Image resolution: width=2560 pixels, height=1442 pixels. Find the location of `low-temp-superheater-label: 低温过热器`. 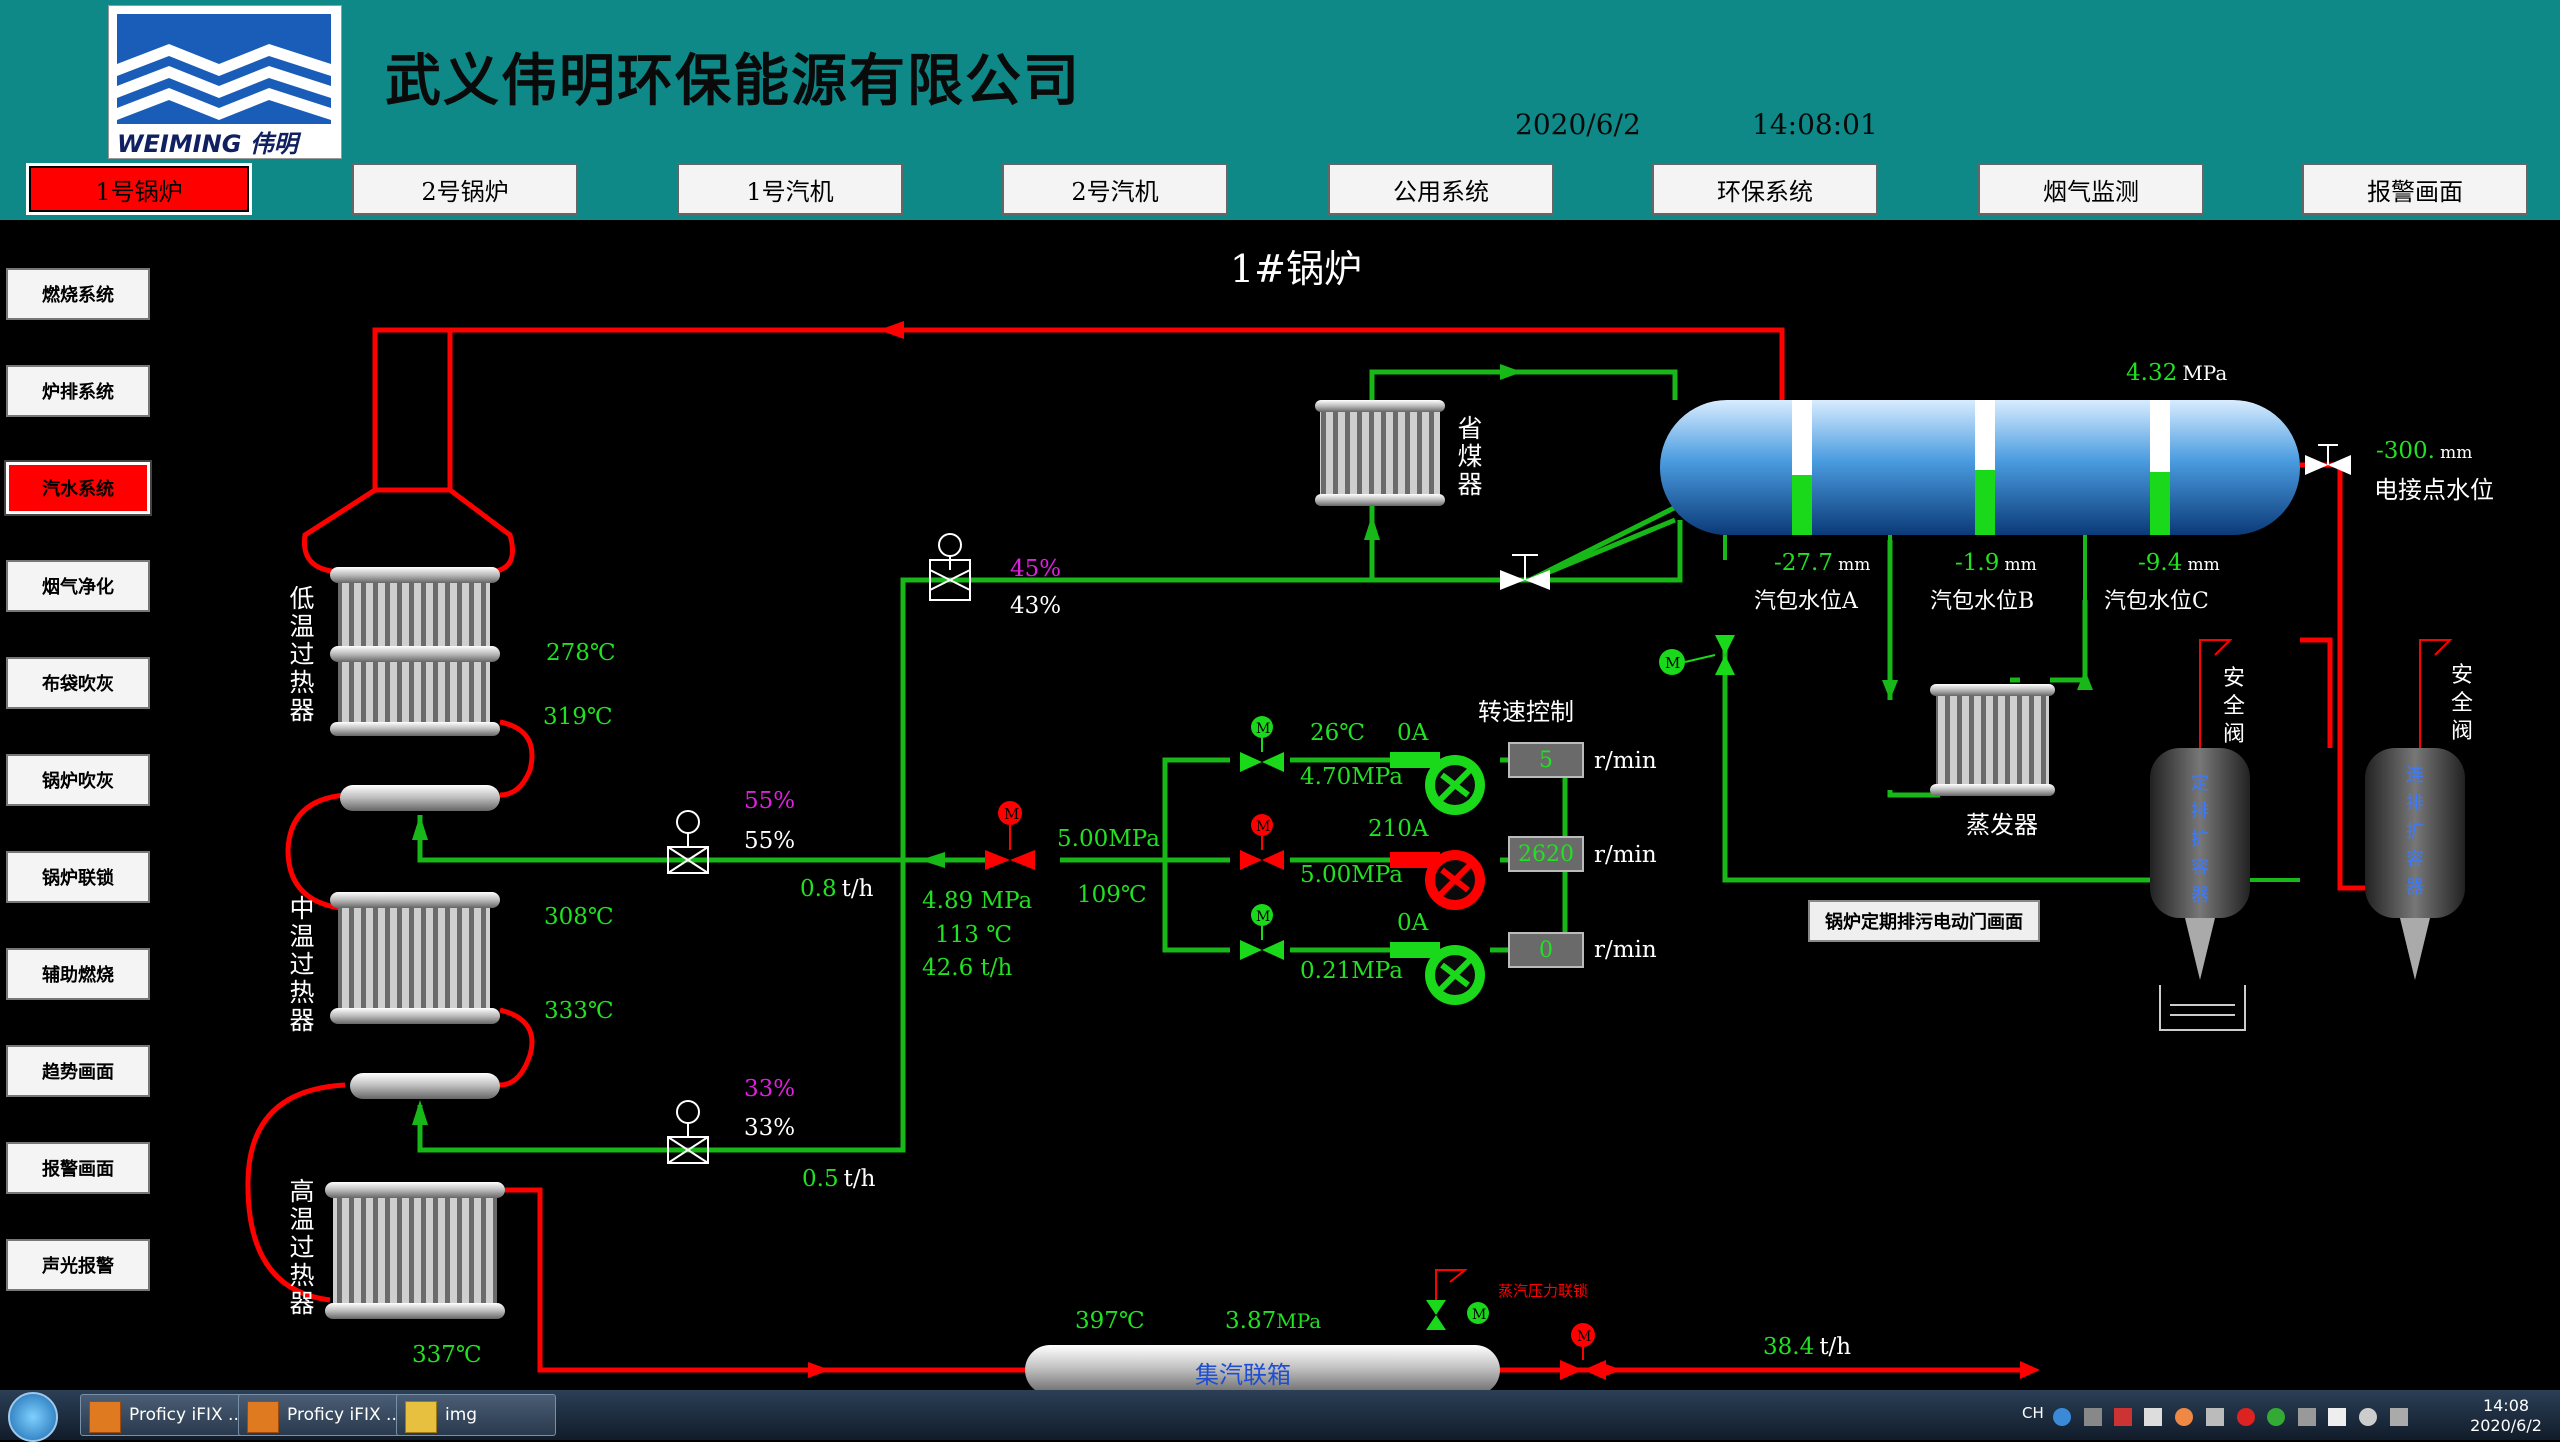

low-temp-superheater-label: 低温过热器 is located at coordinates (302, 654).